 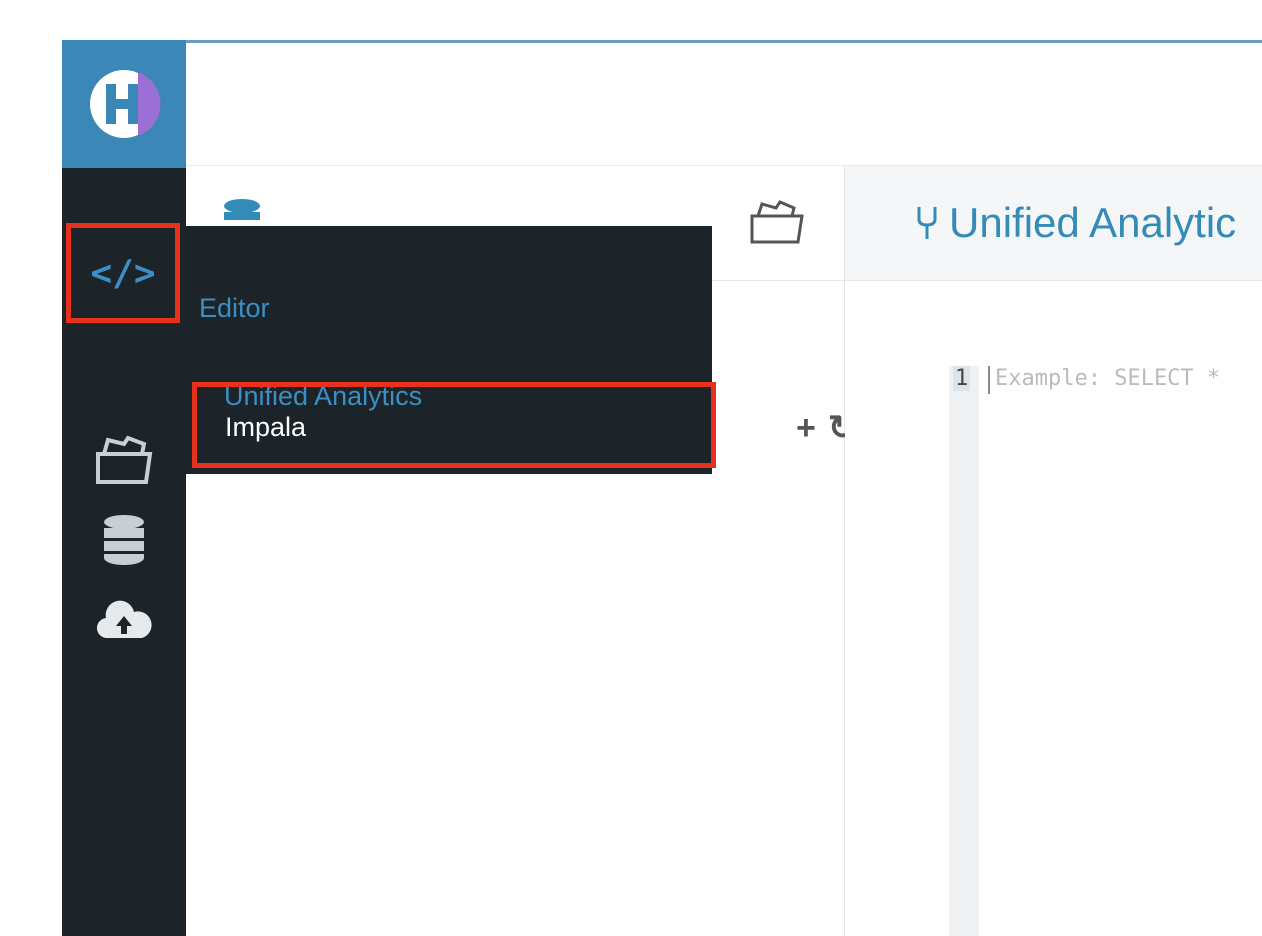 I want to click on flyout-item-impala: Impala, so click(x=454, y=425).